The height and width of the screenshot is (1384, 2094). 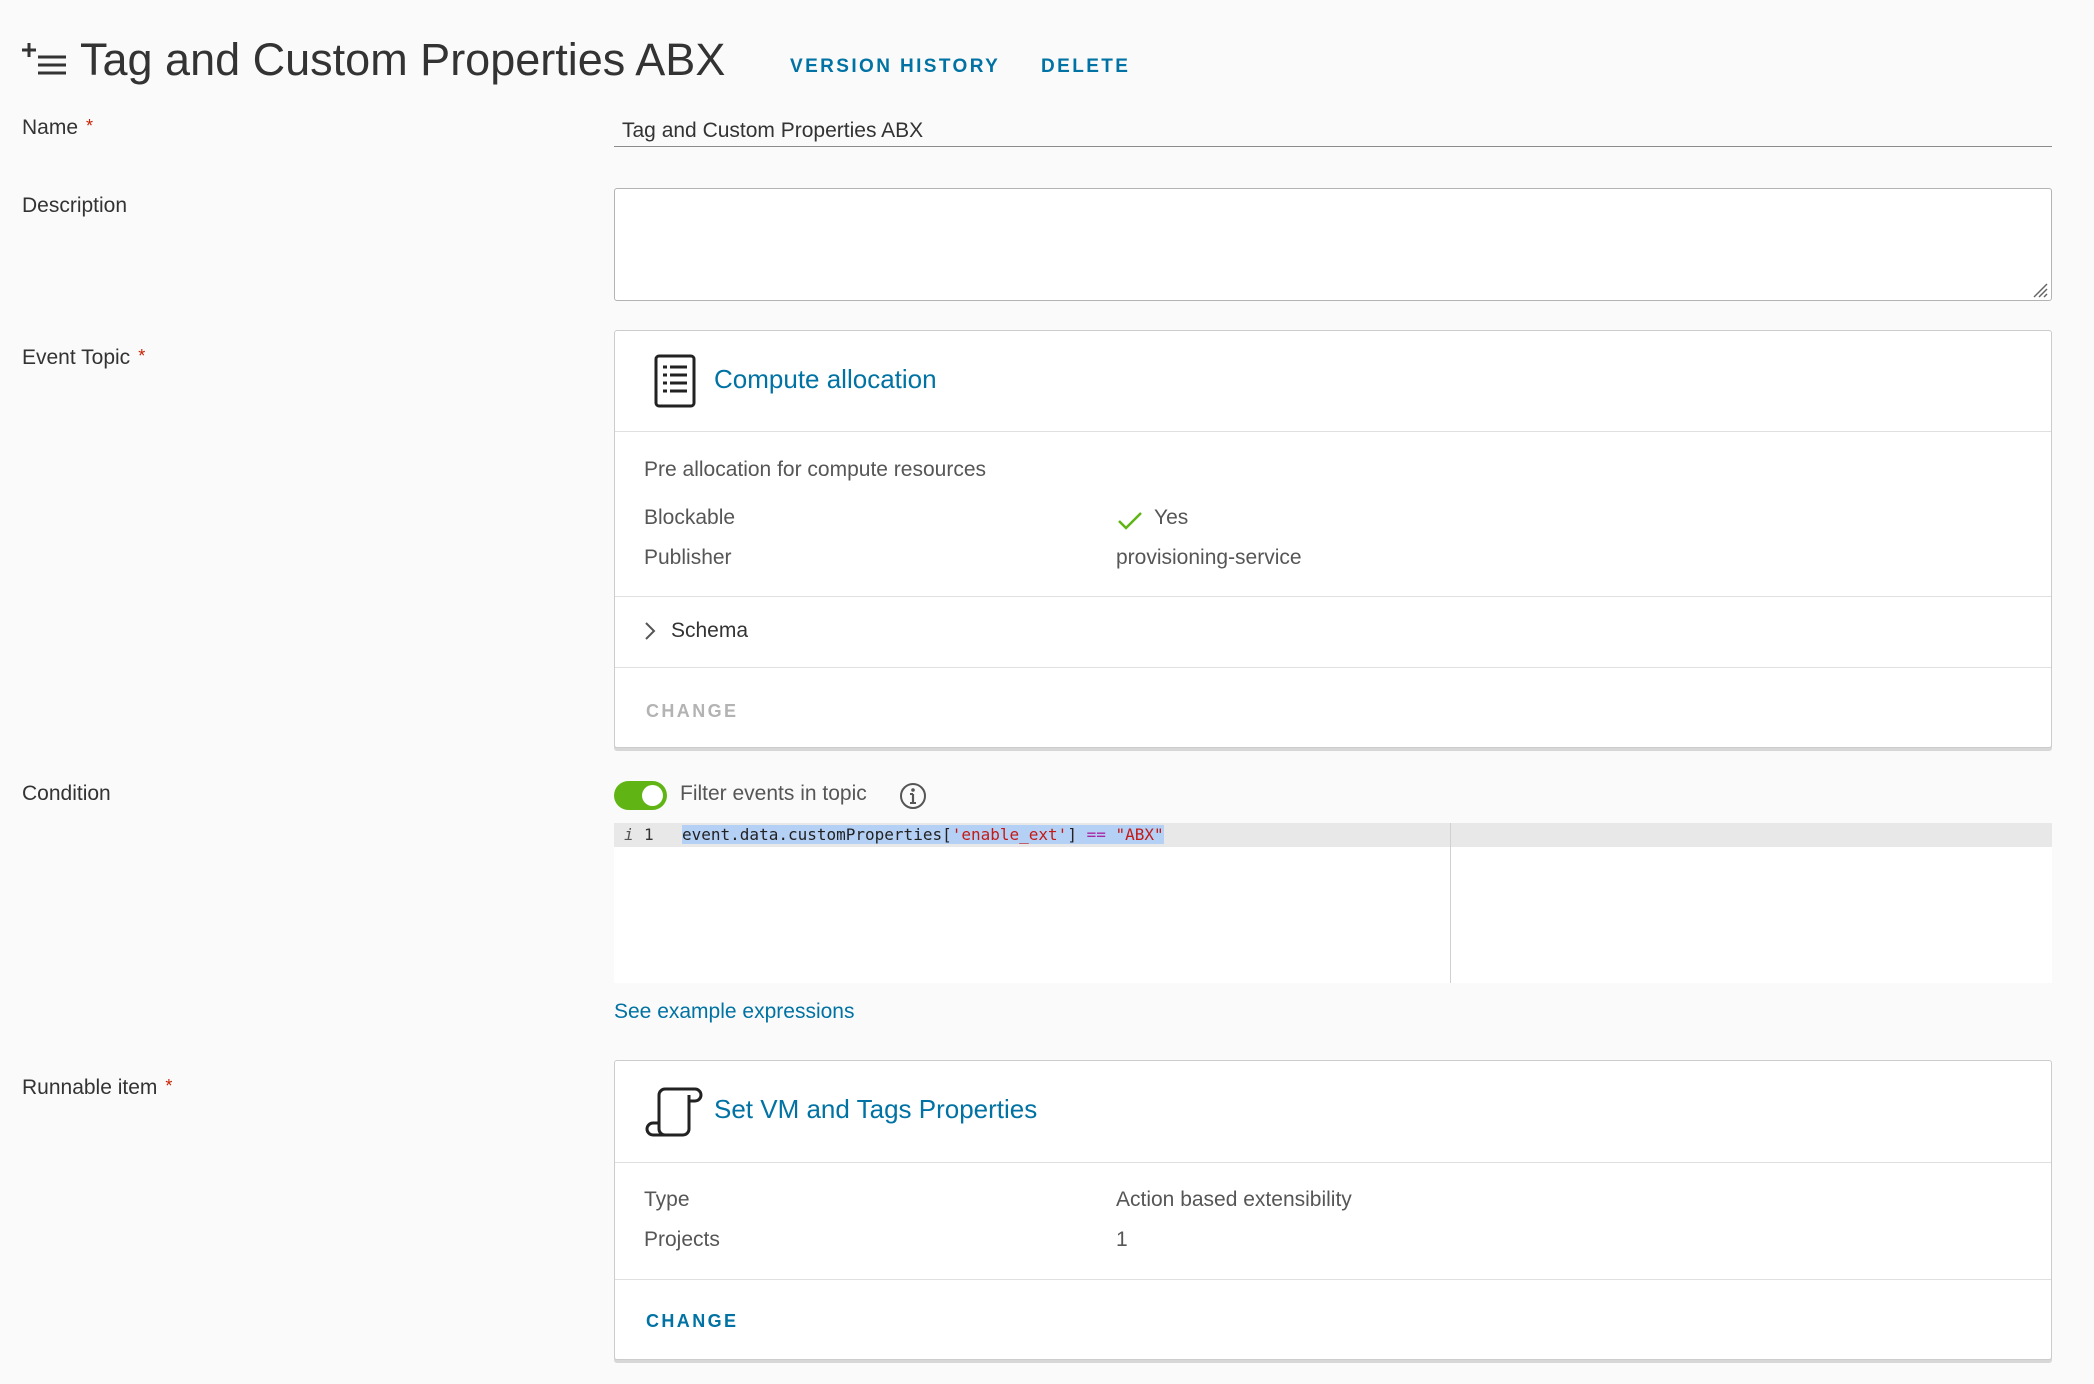 What do you see at coordinates (1122, 1239) in the screenshot?
I see `projects-value: 1` at bounding box center [1122, 1239].